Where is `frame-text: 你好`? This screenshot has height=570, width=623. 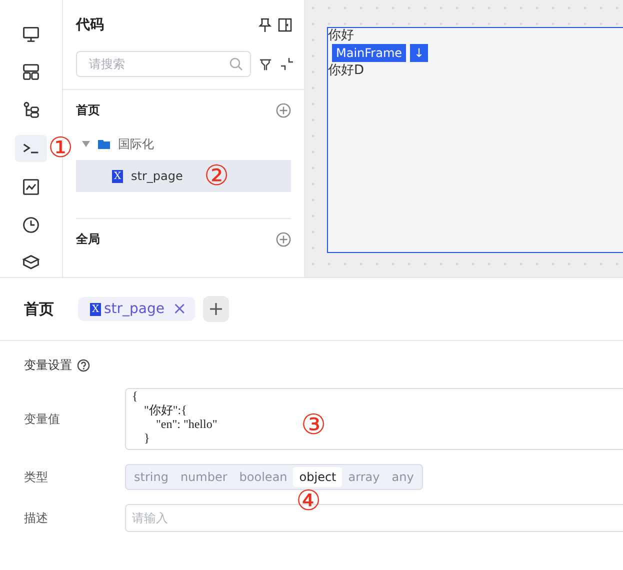 frame-text: 你好 is located at coordinates (341, 35).